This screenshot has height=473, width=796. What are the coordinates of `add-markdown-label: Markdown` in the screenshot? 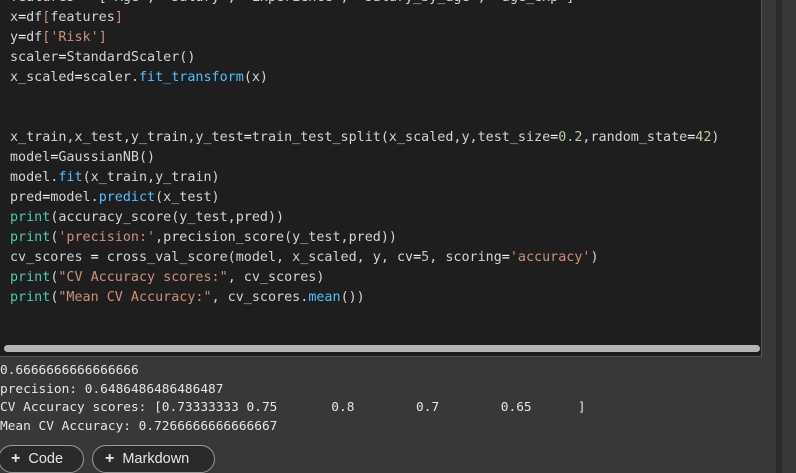 It's located at (156, 459).